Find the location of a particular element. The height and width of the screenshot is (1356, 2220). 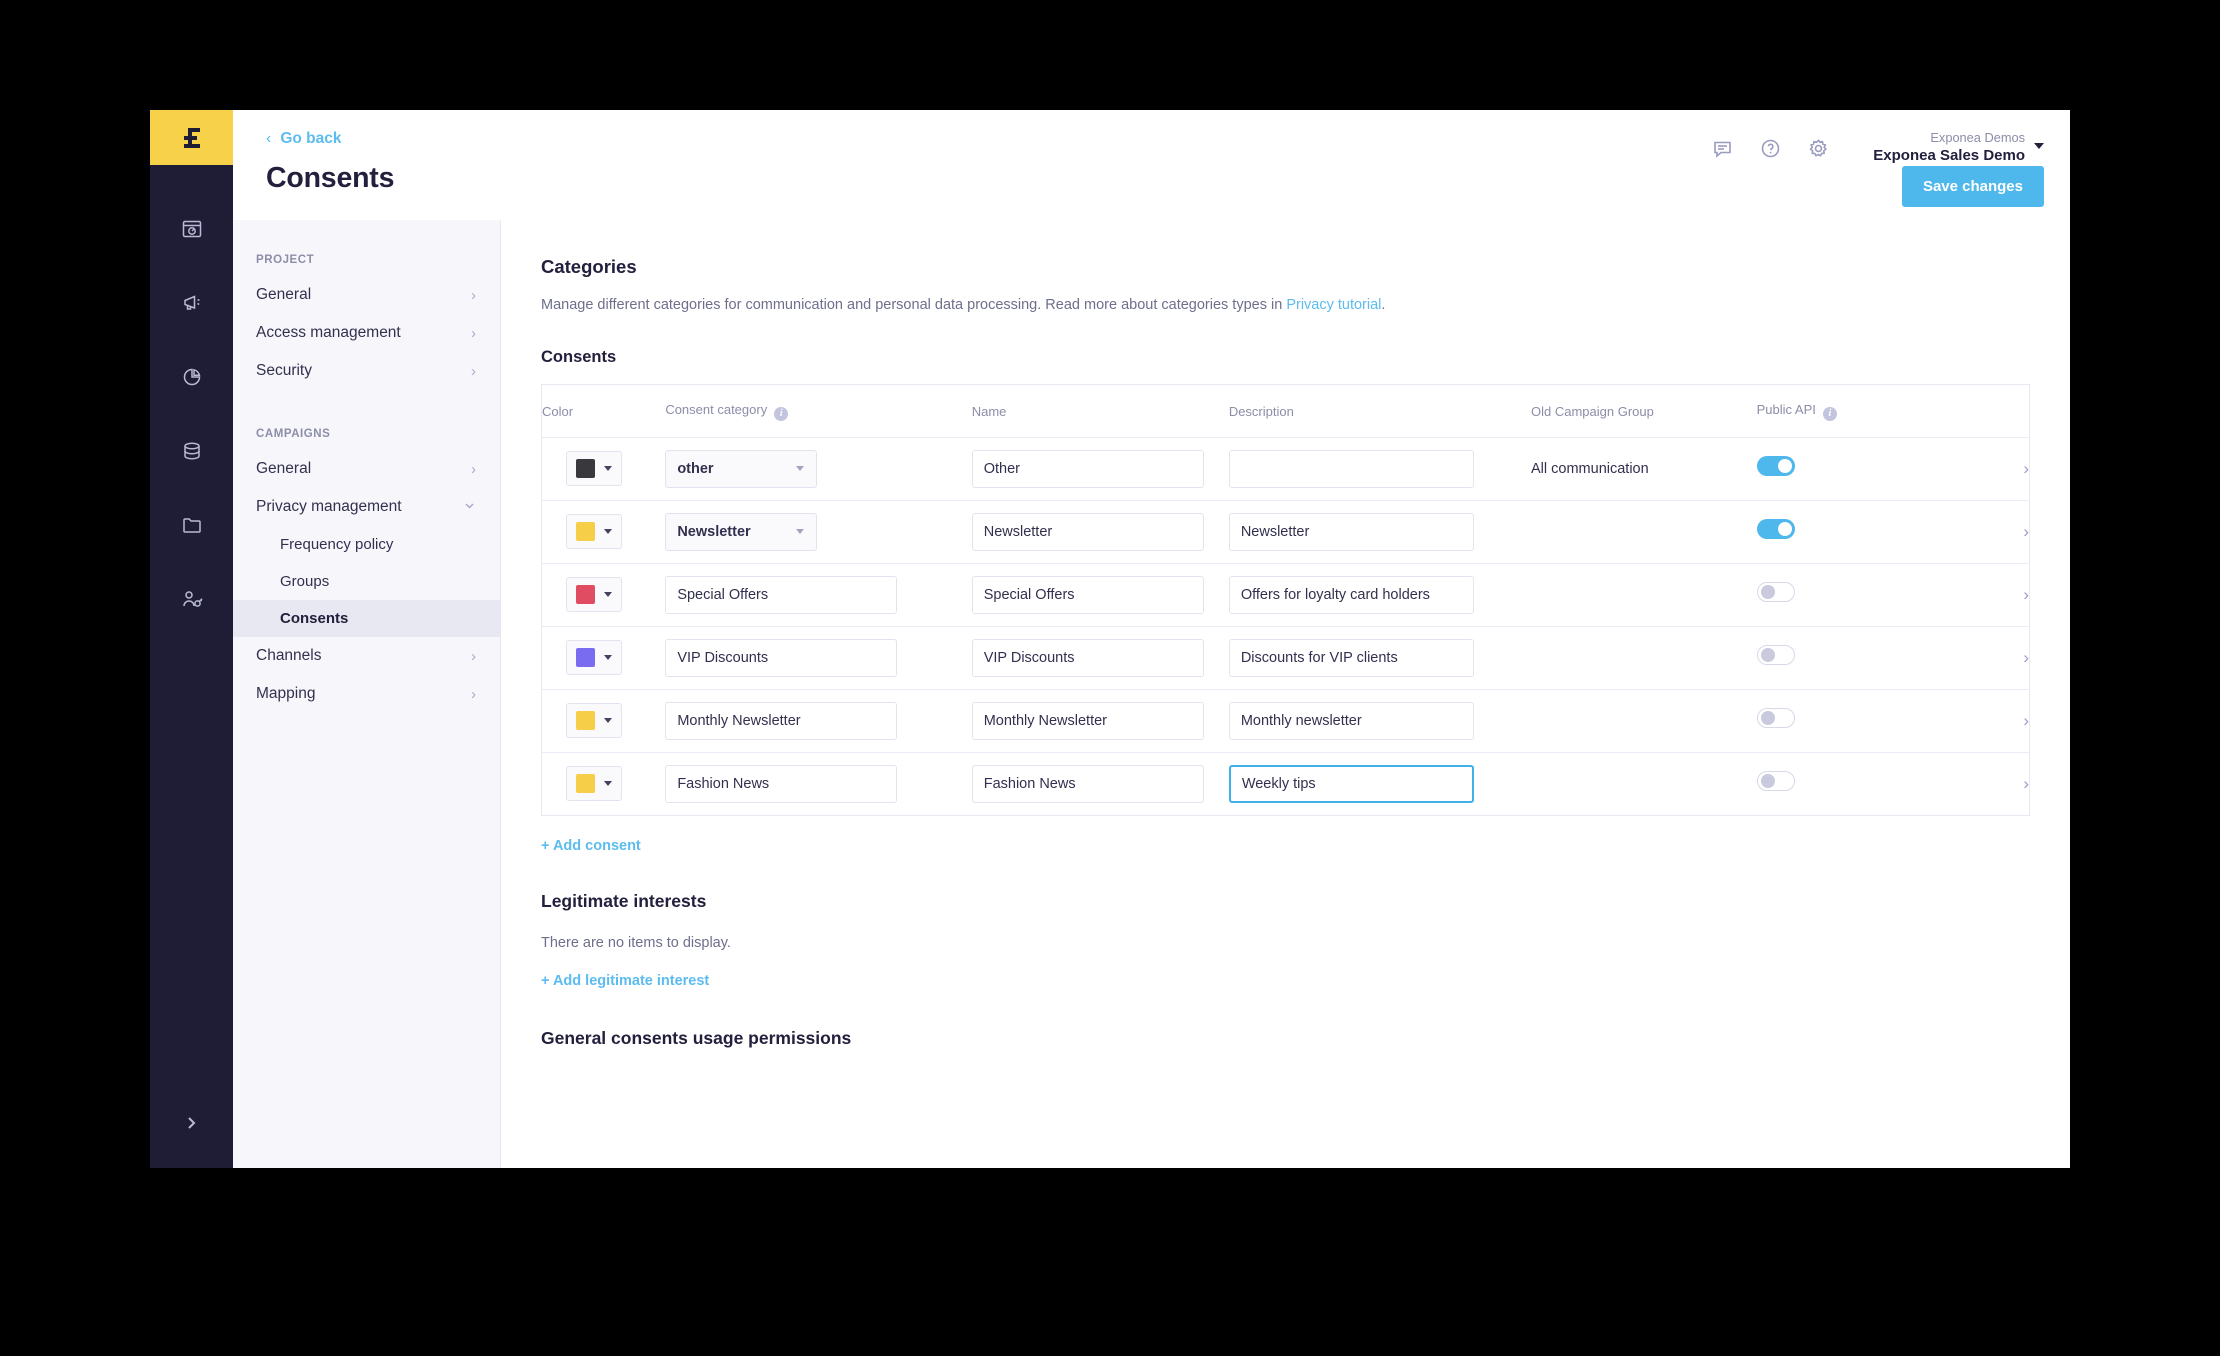

exponea-logo is located at coordinates (191, 137).